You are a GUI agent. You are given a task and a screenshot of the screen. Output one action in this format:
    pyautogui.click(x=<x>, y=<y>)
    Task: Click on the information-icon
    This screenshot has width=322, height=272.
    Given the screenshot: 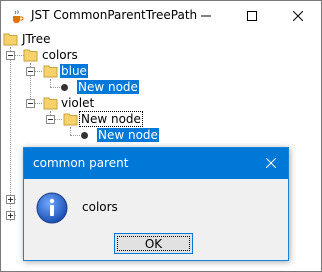 What is the action you would take?
    pyautogui.click(x=52, y=208)
    